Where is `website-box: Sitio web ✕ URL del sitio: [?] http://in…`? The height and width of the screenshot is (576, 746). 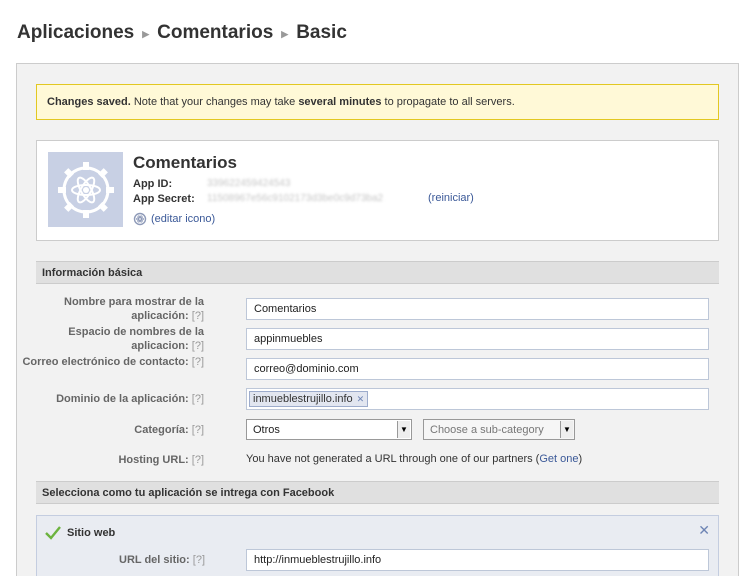
website-box: Sitio web ✕ URL del sitio: [?] http://in… is located at coordinates (377, 545).